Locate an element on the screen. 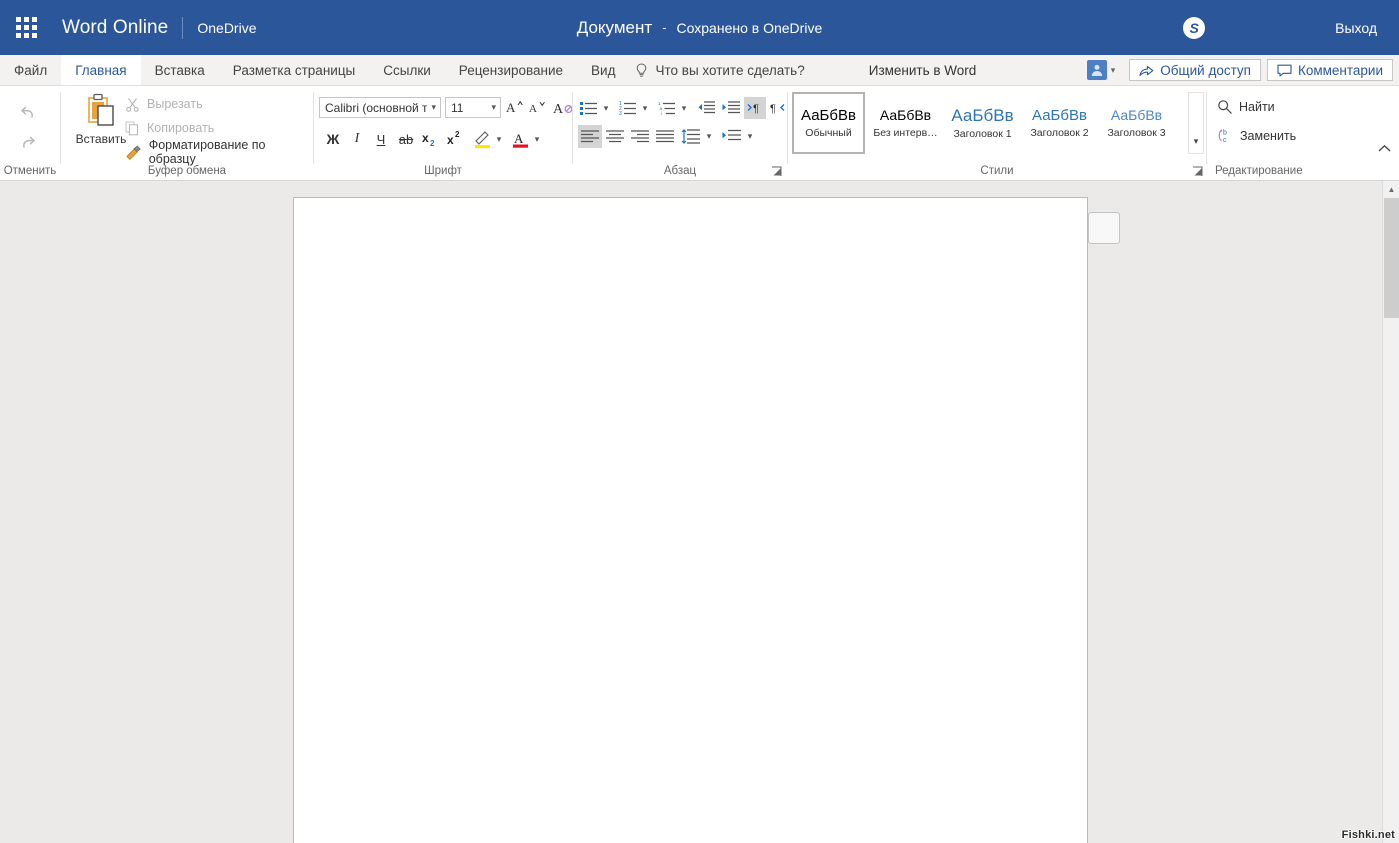 The width and height of the screenshot is (1399, 843). svg-text: b is located at coordinates (1225, 133).